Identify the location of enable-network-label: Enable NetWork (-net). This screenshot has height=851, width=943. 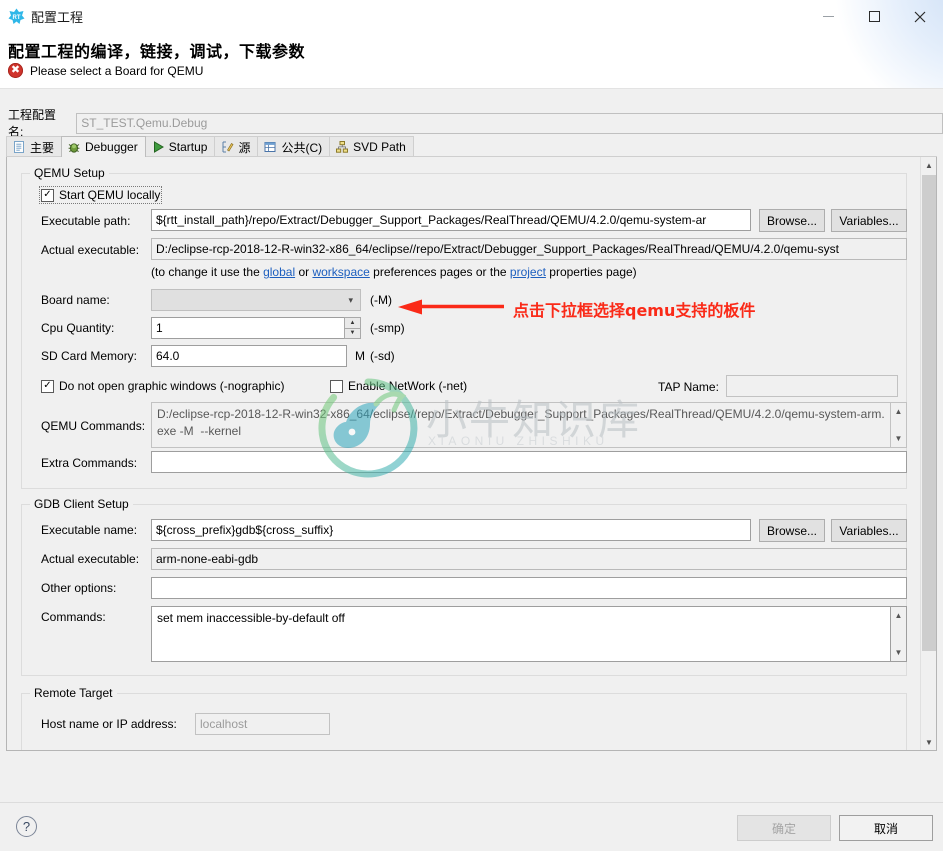
(408, 386).